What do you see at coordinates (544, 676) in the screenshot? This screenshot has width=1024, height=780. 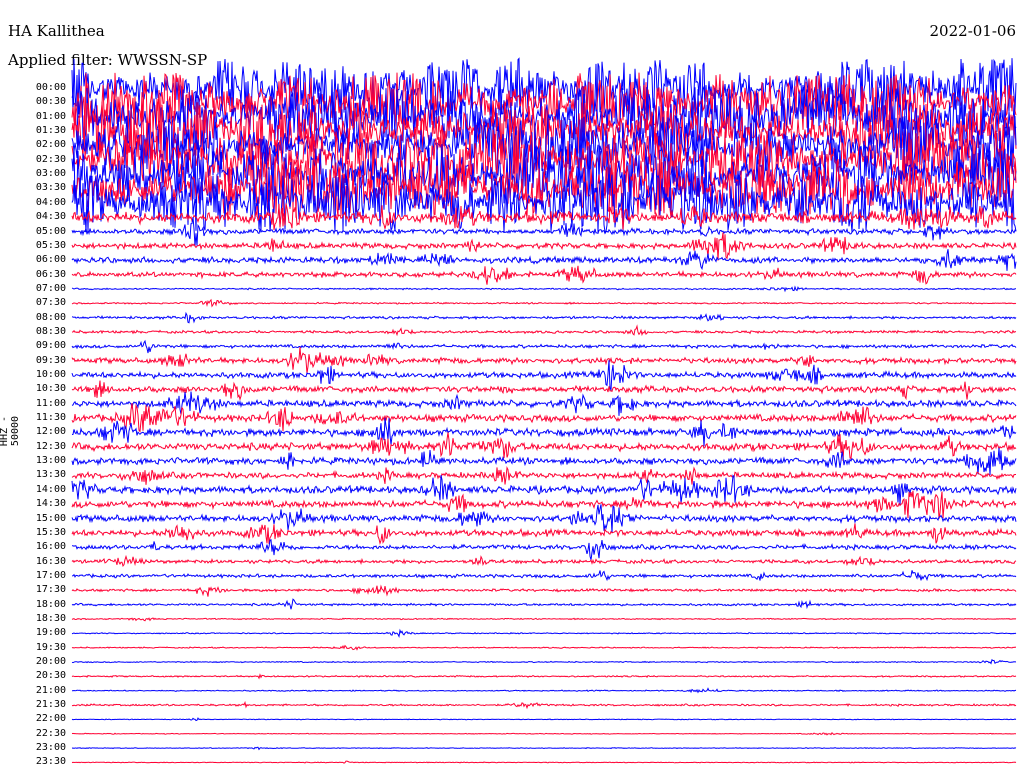 I see `trace-2030` at bounding box center [544, 676].